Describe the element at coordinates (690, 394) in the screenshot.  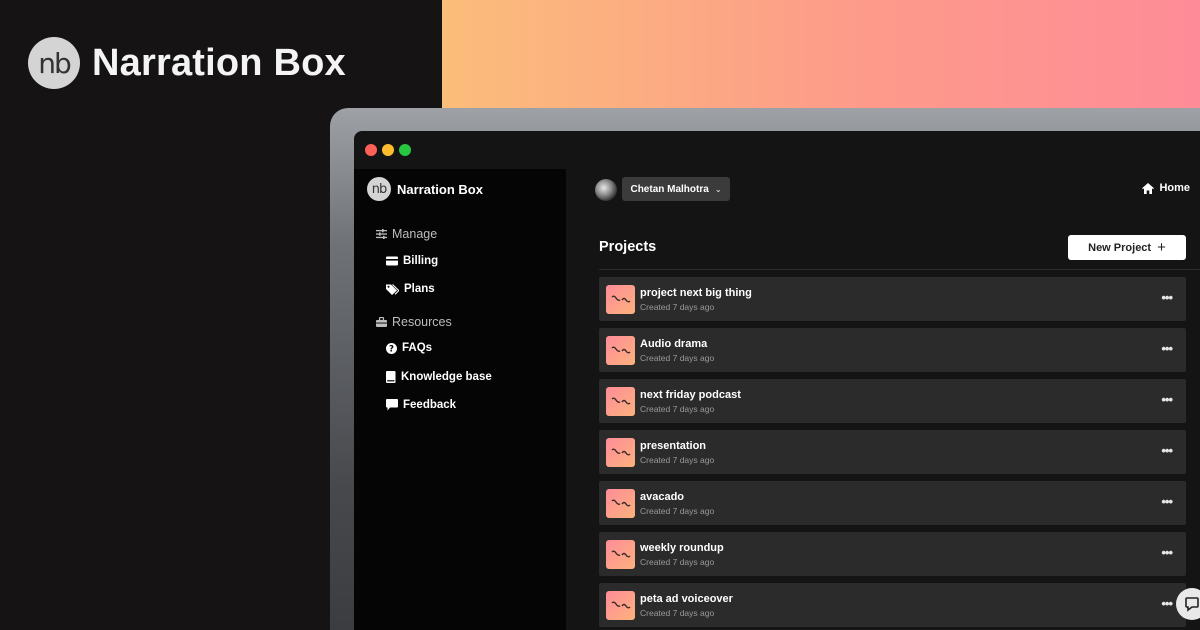
I see `project-name: next friday podcast` at that location.